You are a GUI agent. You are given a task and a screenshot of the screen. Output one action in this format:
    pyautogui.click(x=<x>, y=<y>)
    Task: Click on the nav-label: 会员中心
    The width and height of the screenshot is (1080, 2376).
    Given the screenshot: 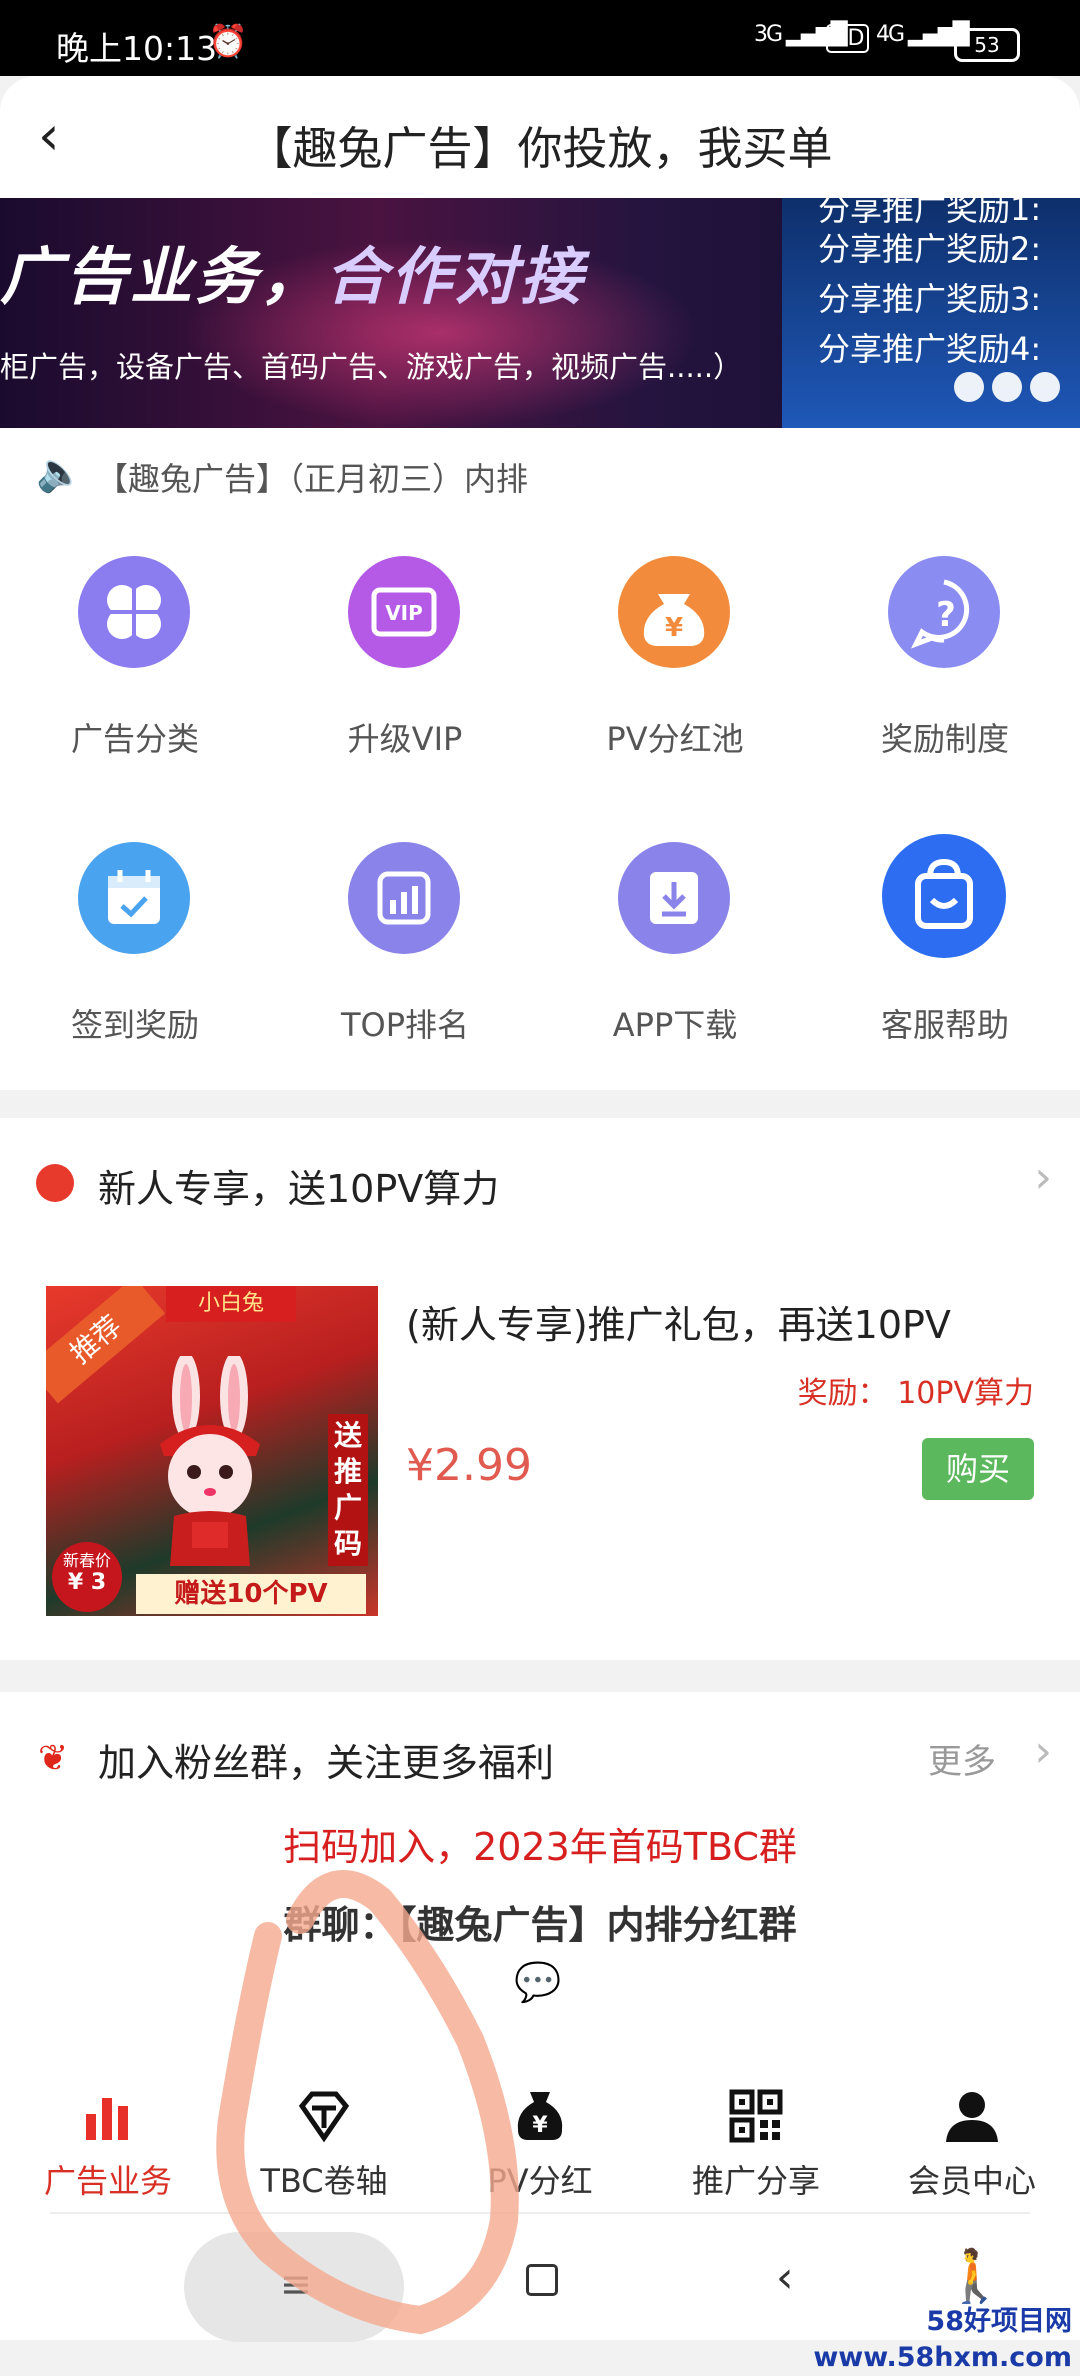 What is the action you would take?
    pyautogui.click(x=971, y=2181)
    